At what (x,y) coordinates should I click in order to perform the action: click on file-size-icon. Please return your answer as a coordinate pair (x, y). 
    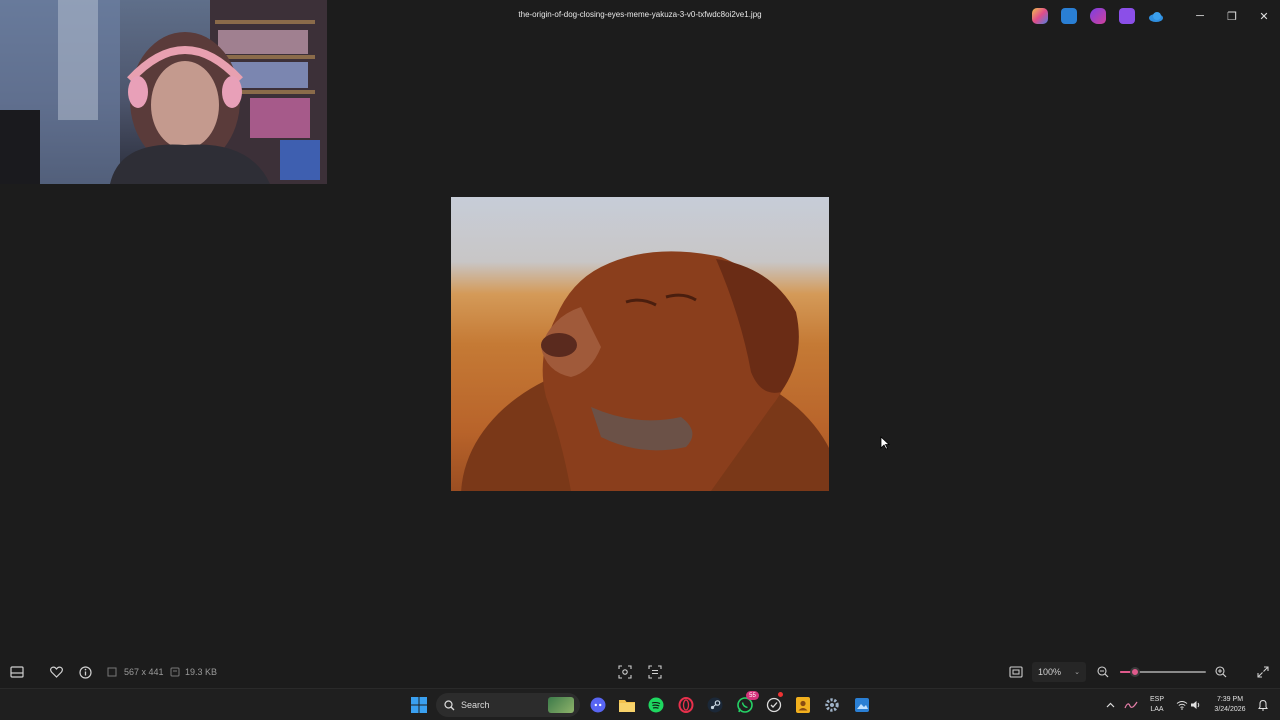
    Looking at the image, I should click on (175, 672).